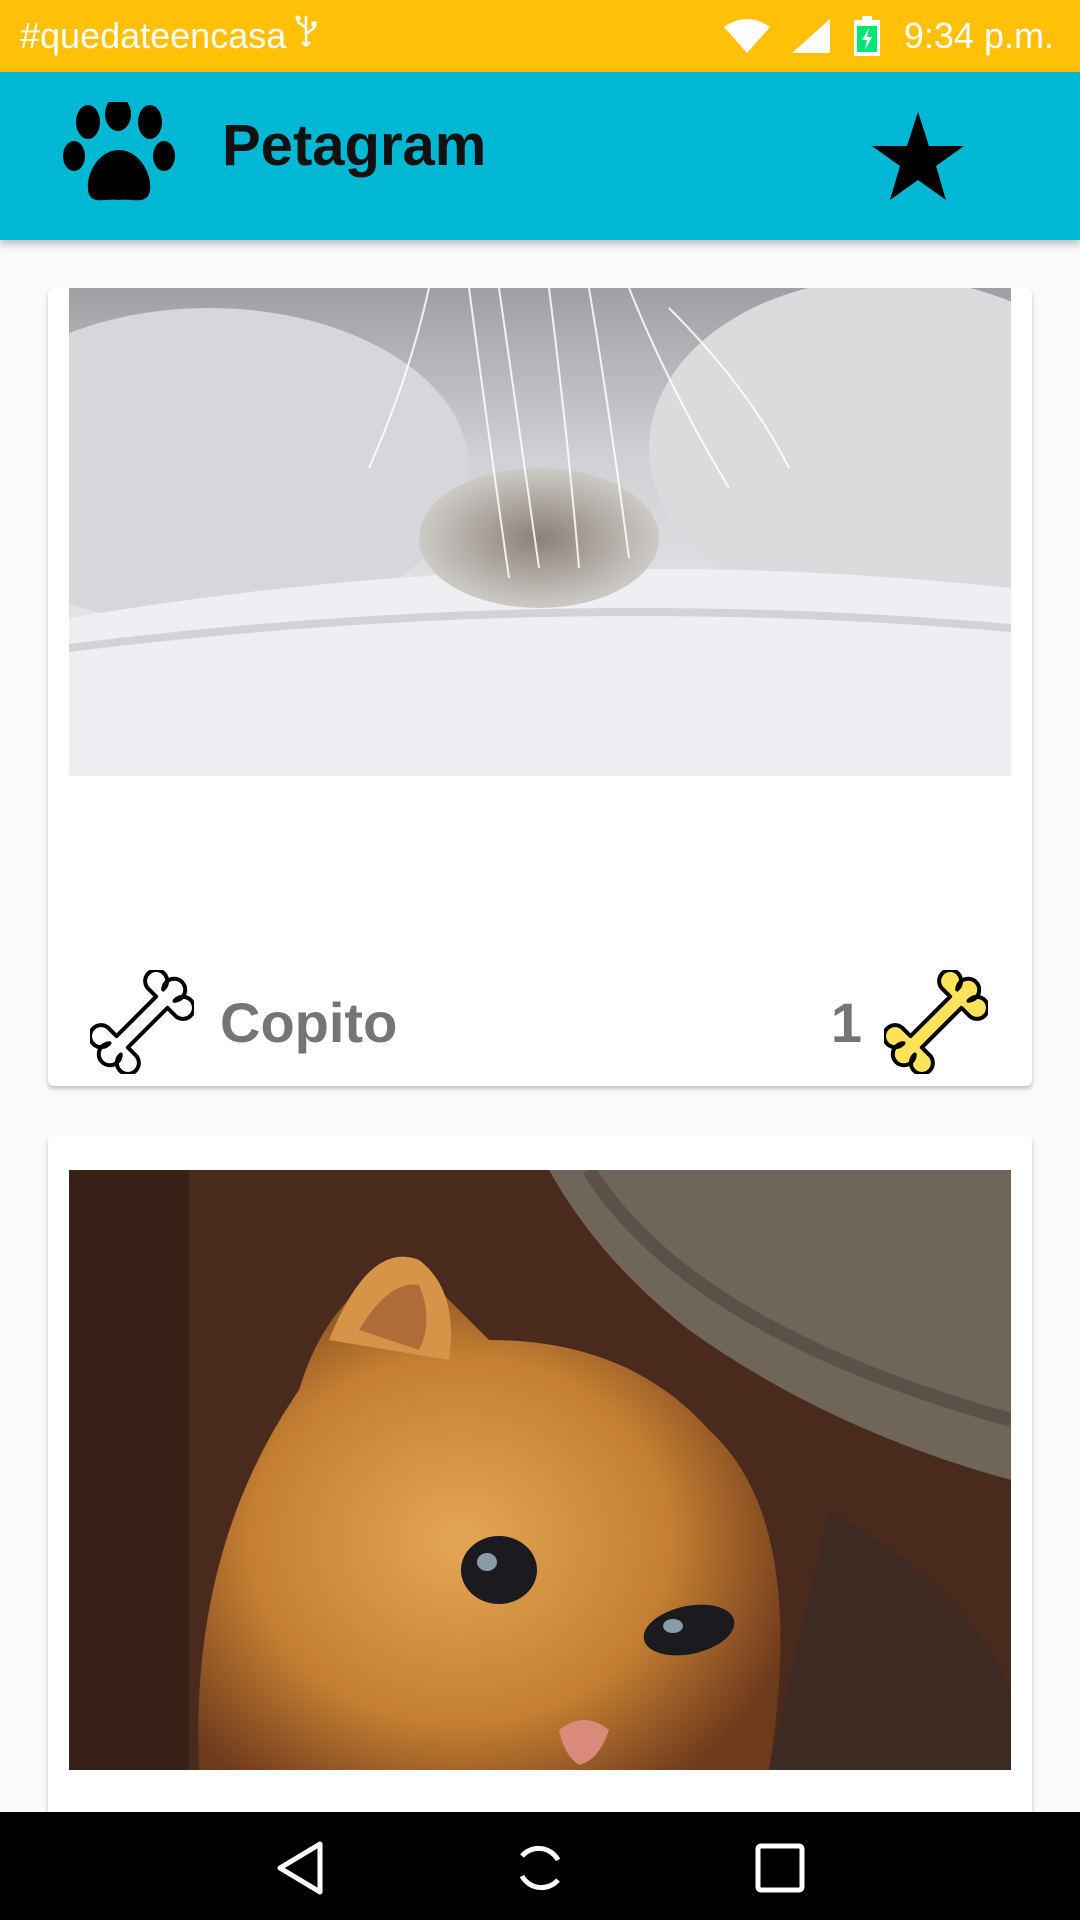 The image size is (1080, 1920). Describe the element at coordinates (867, 36) in the screenshot. I see `battery-charging-icon` at that location.